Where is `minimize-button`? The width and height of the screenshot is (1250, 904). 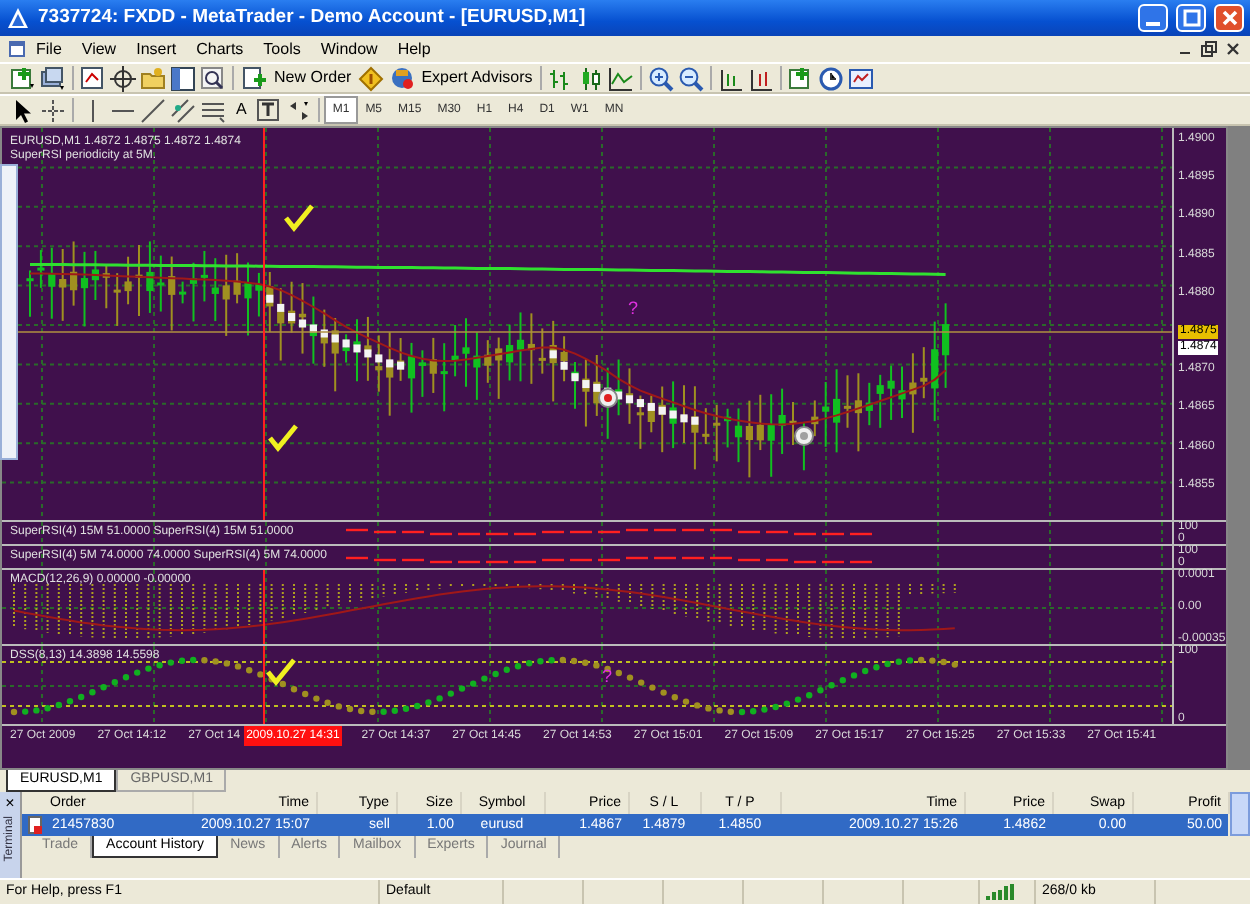
minimize-button is located at coordinates (1153, 18).